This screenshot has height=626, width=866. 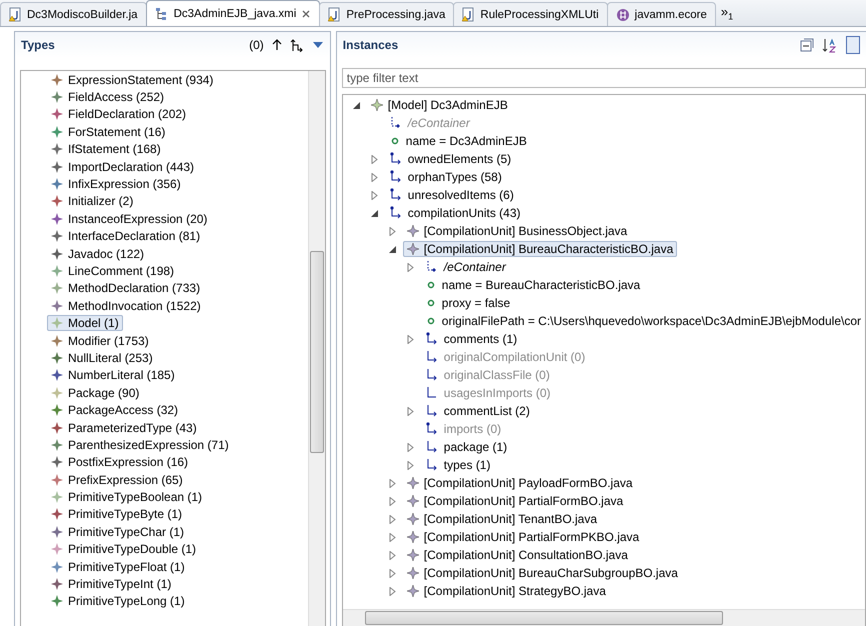 I want to click on tree-node: orphanTypes (58), so click(x=445, y=177).